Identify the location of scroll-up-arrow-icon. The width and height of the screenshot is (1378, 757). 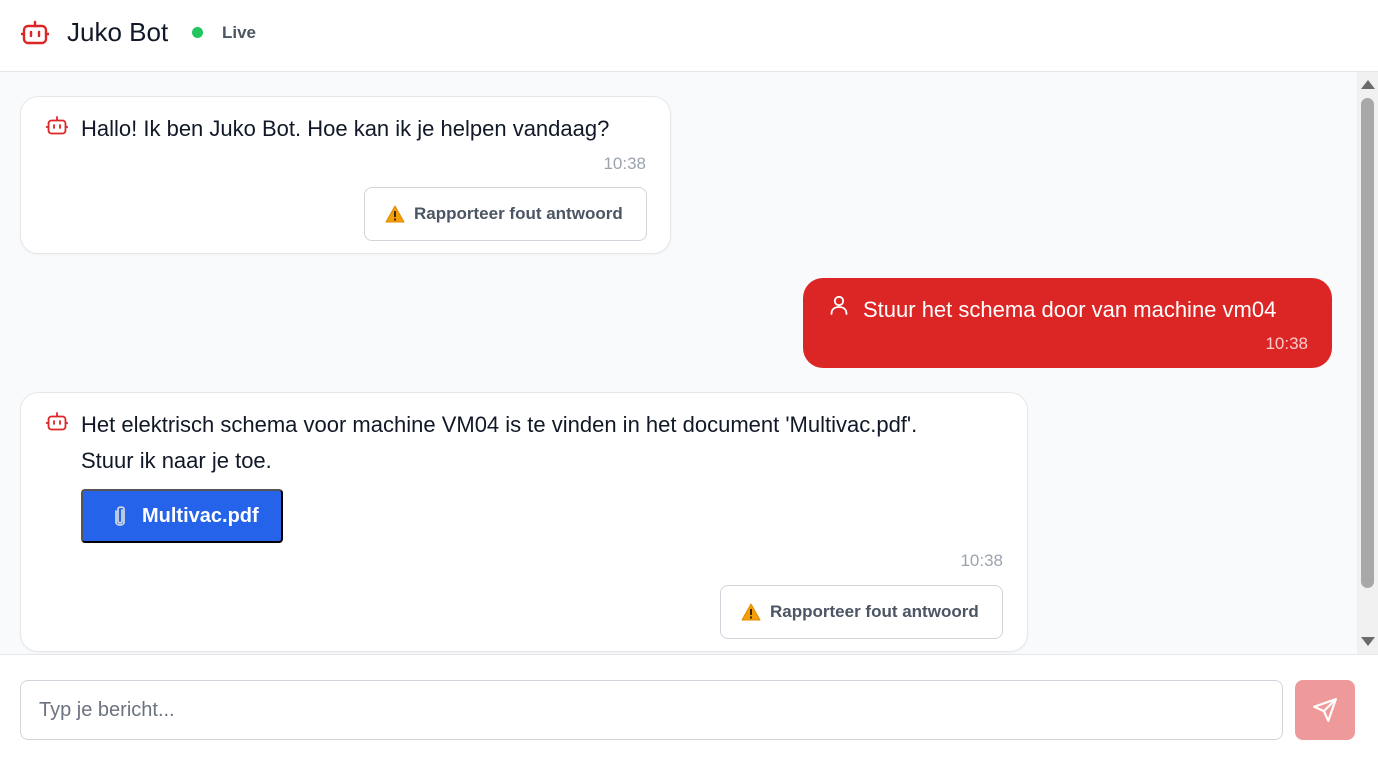
(1368, 84).